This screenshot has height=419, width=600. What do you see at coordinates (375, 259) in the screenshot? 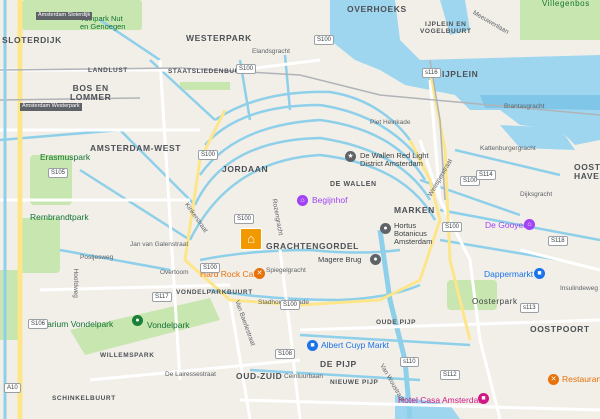
I see `bridge-icon: ●` at bounding box center [375, 259].